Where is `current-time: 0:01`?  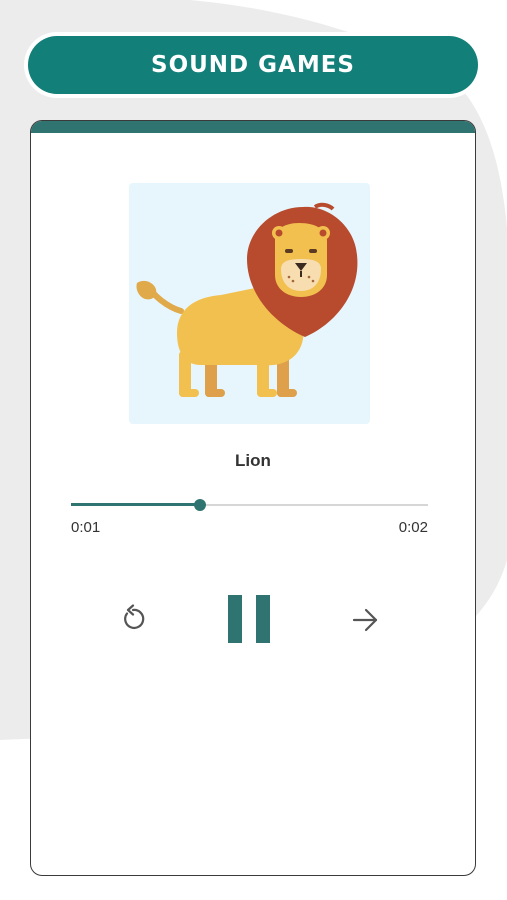 current-time: 0:01 is located at coordinates (86, 527).